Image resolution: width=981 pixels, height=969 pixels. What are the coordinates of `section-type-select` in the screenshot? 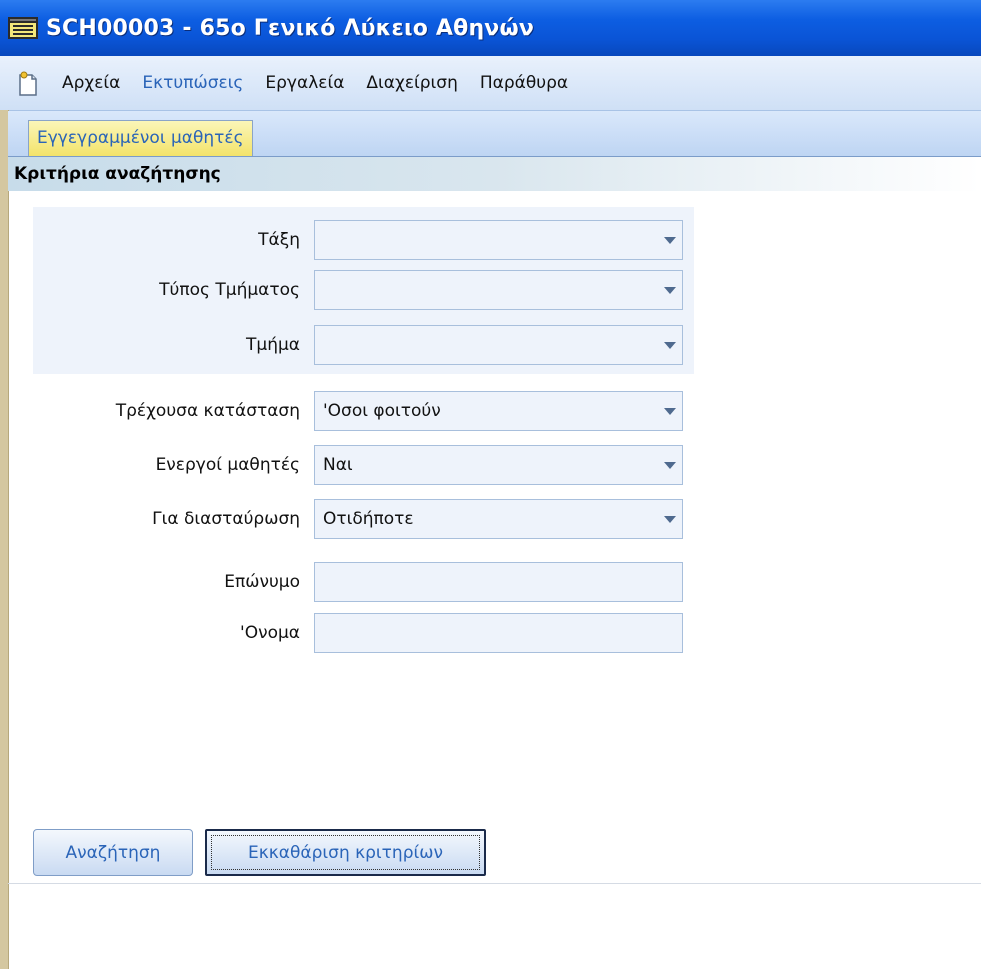 It's located at (498, 290).